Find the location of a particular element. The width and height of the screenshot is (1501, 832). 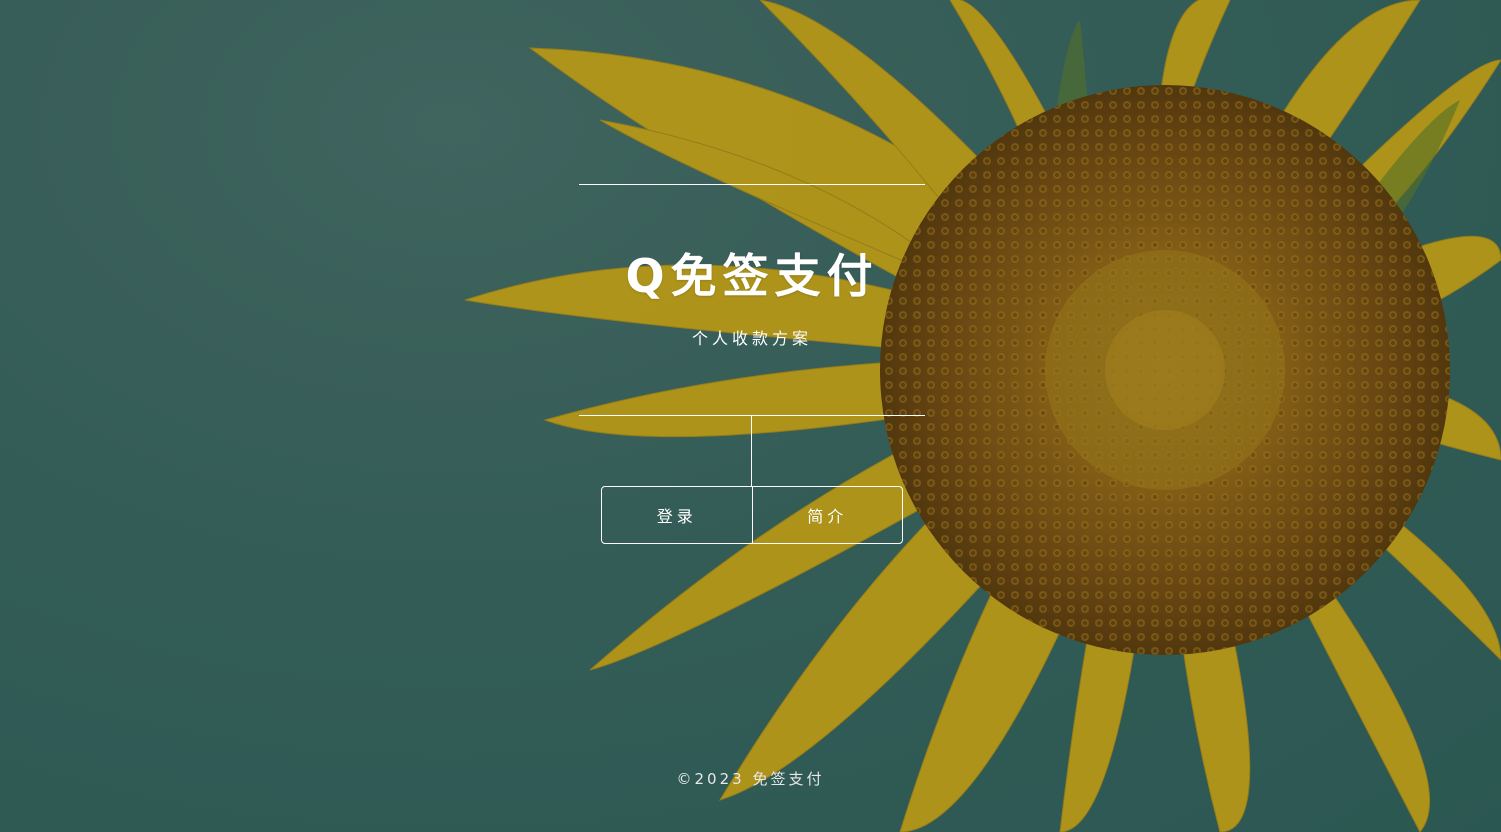

main-nav: 登录 简介 is located at coordinates (752, 515).